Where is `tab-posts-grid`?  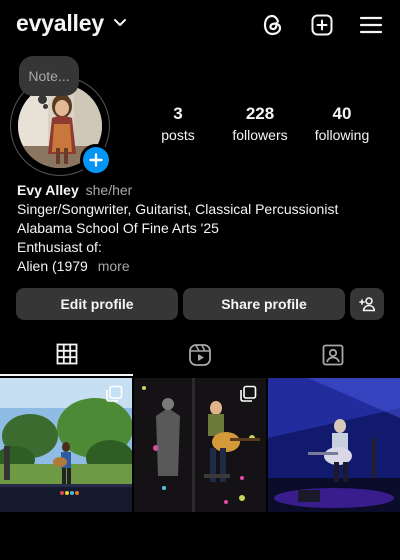 tab-posts-grid is located at coordinates (66, 356).